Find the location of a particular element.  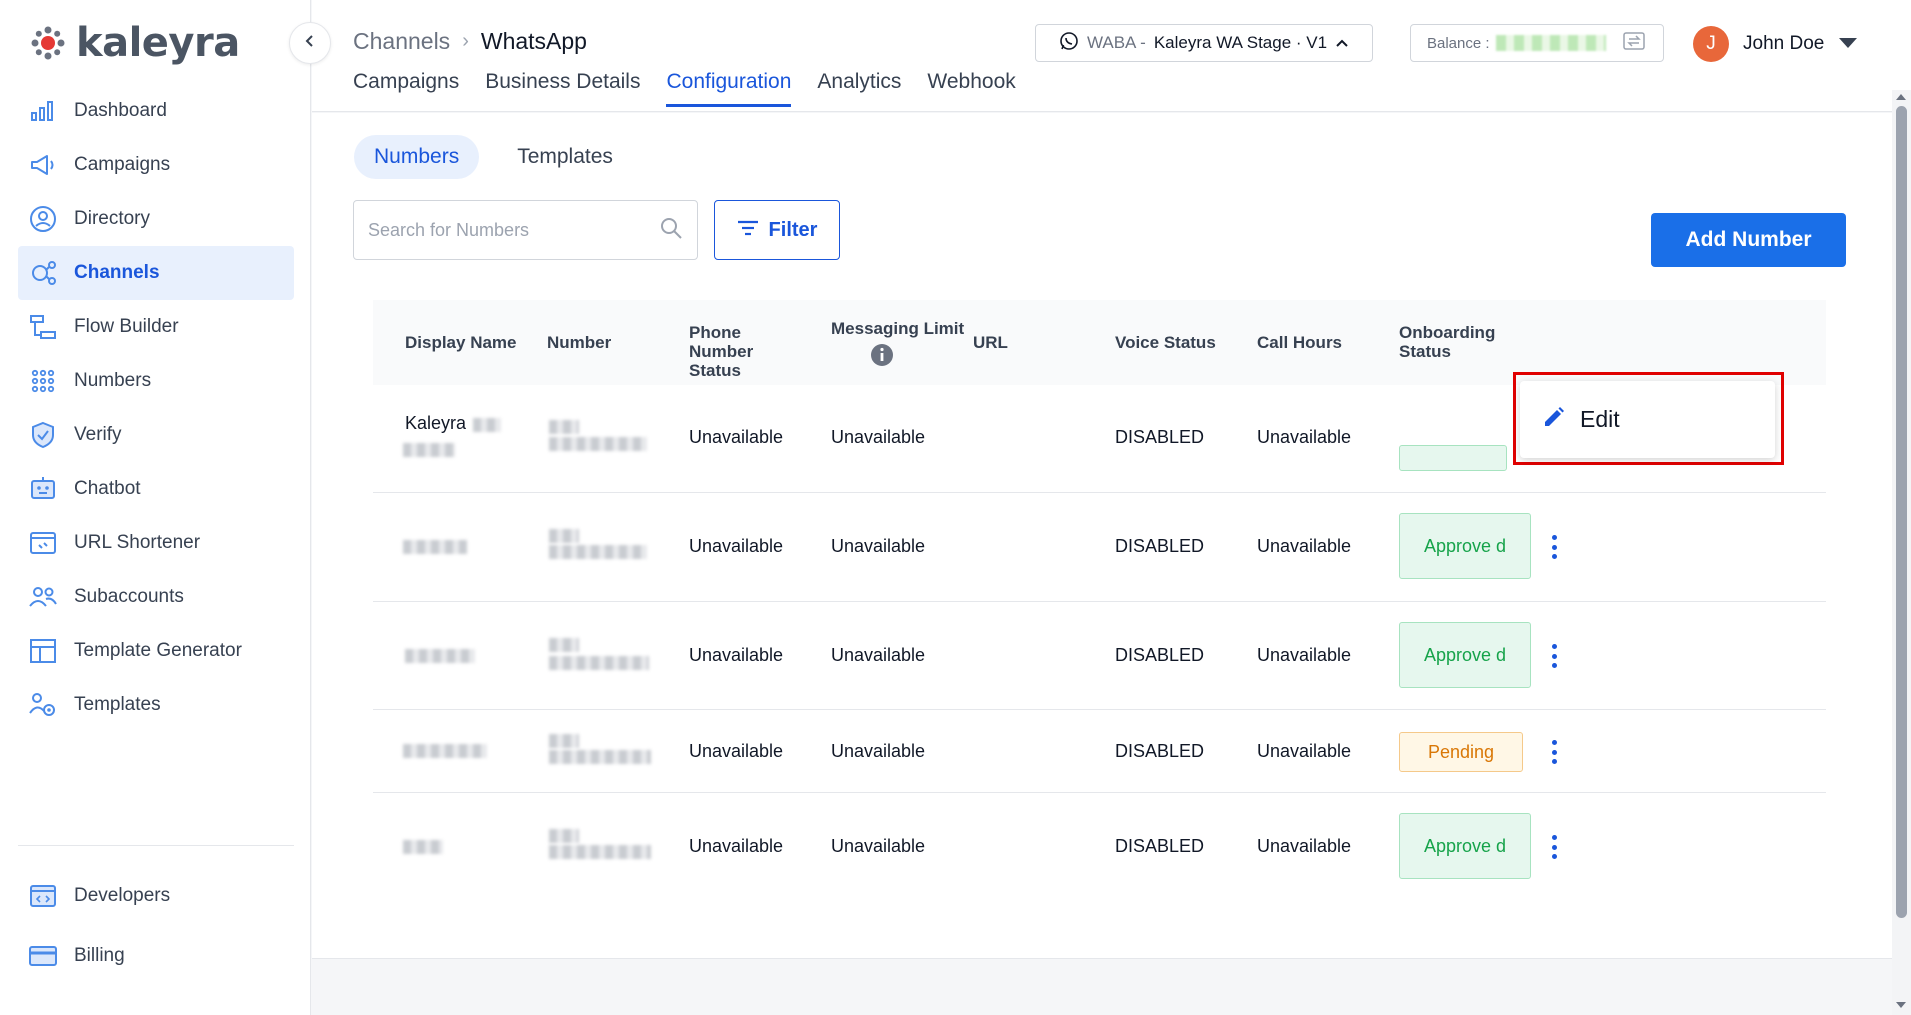

row-context-menu: Edit is located at coordinates (1647, 419).